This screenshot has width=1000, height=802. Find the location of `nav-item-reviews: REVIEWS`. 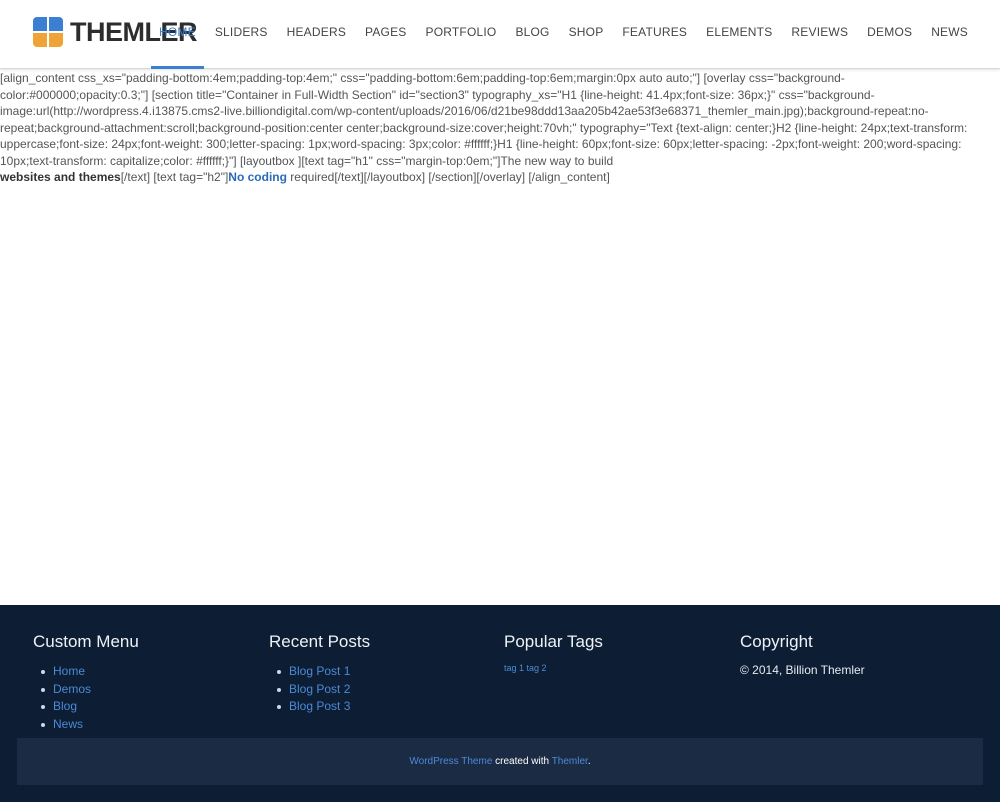

nav-item-reviews: REVIEWS is located at coordinates (819, 34).